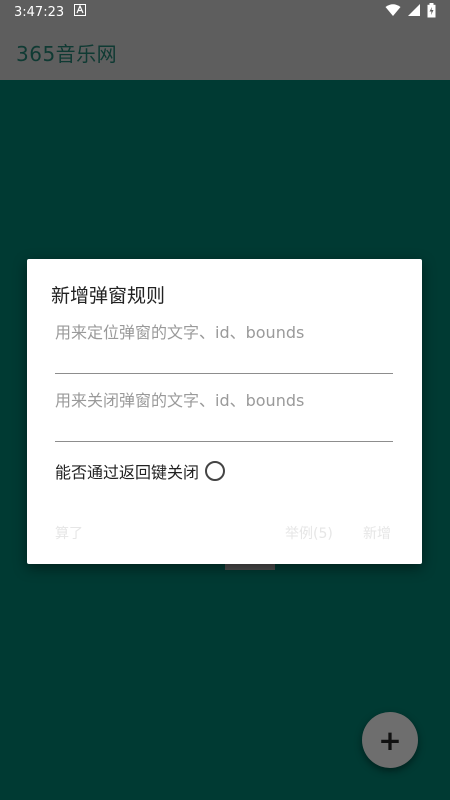 The width and height of the screenshot is (450, 800). I want to click on dialog-title: 新增弹窗规则, so click(108, 296).